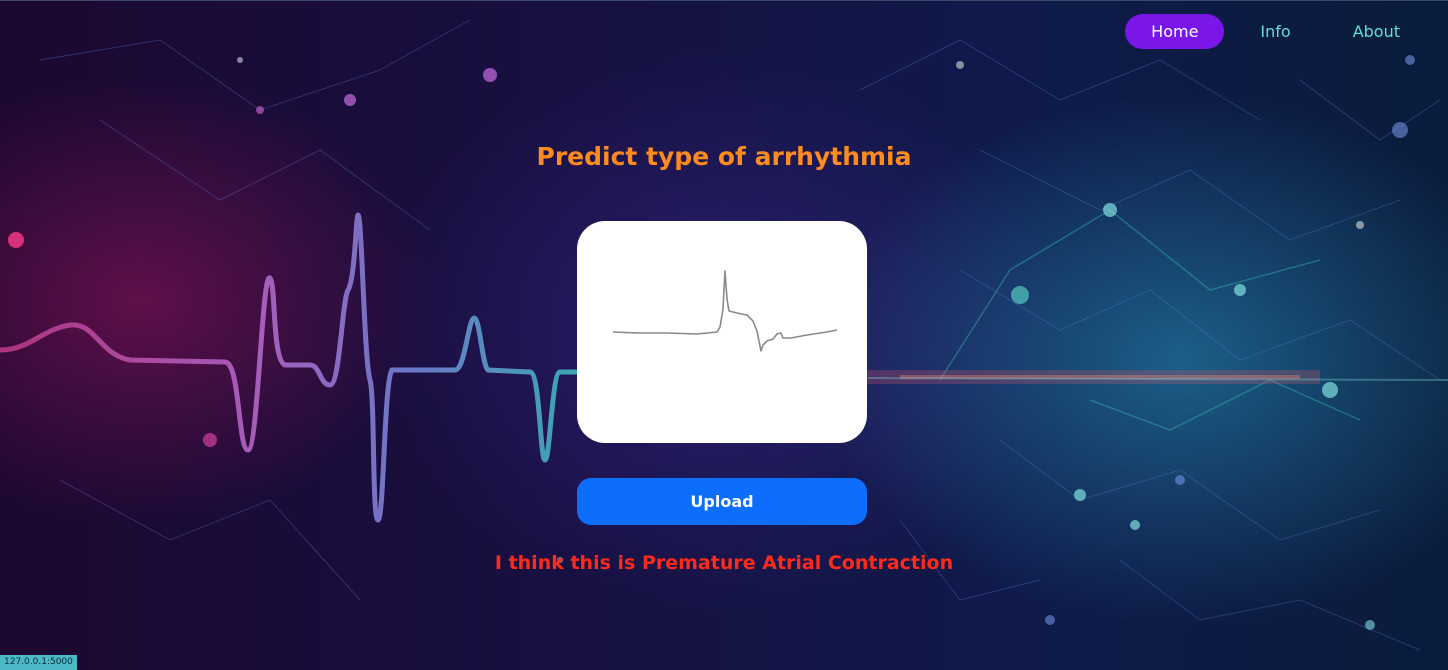 Image resolution: width=1448 pixels, height=670 pixels. Describe the element at coordinates (1175, 31) in the screenshot. I see `nav-home-link: Home` at that location.